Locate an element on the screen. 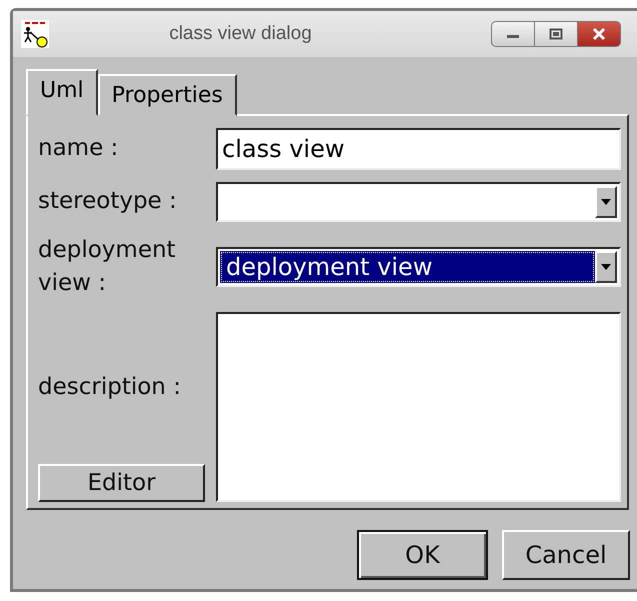 The height and width of the screenshot is (601, 637). tab: Properties is located at coordinates (167, 95).